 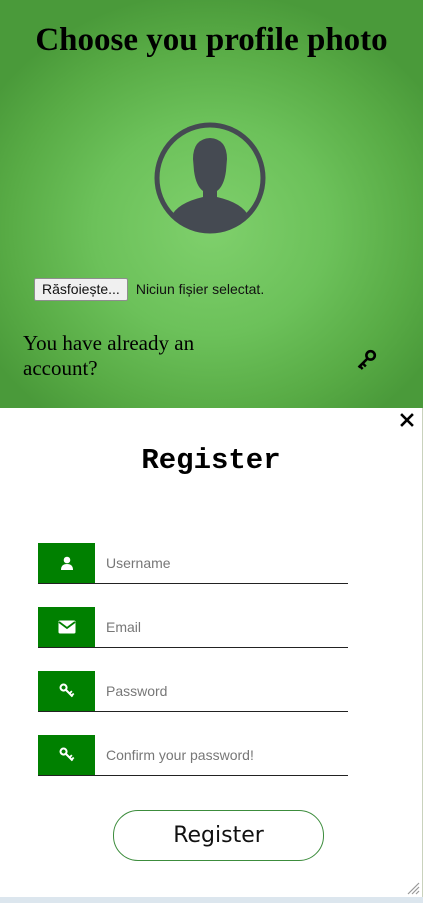 I want to click on user-silhouette-icon, so click(x=210, y=178).